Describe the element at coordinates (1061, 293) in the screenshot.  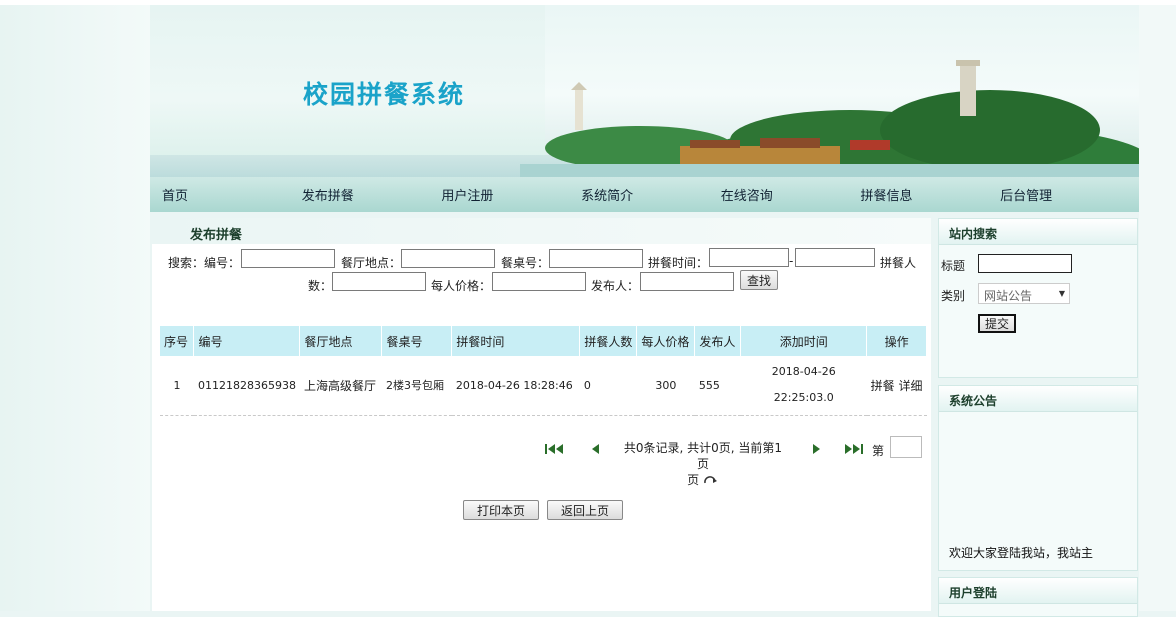
I see `chevron-down-icon: ▼` at that location.